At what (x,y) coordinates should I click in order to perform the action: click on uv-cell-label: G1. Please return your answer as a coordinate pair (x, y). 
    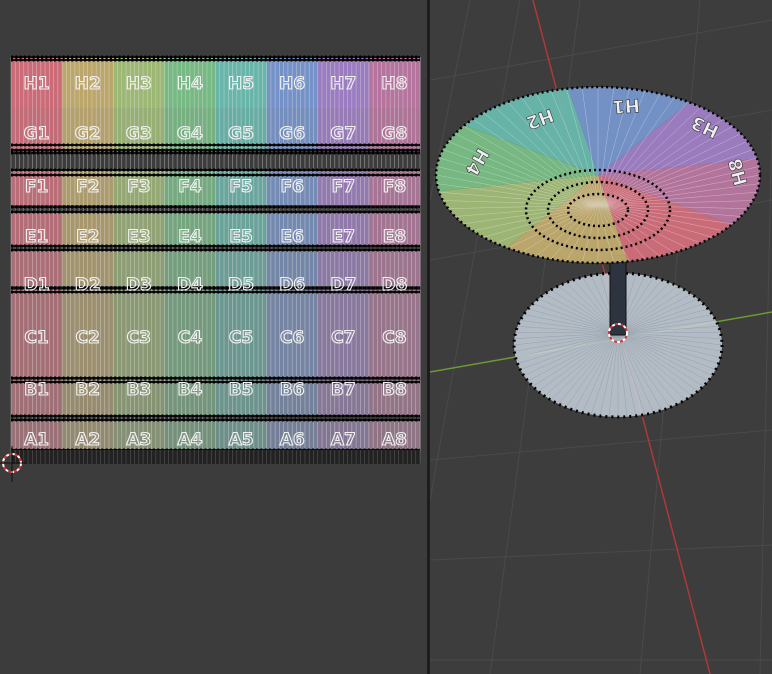
    Looking at the image, I should click on (37, 134).